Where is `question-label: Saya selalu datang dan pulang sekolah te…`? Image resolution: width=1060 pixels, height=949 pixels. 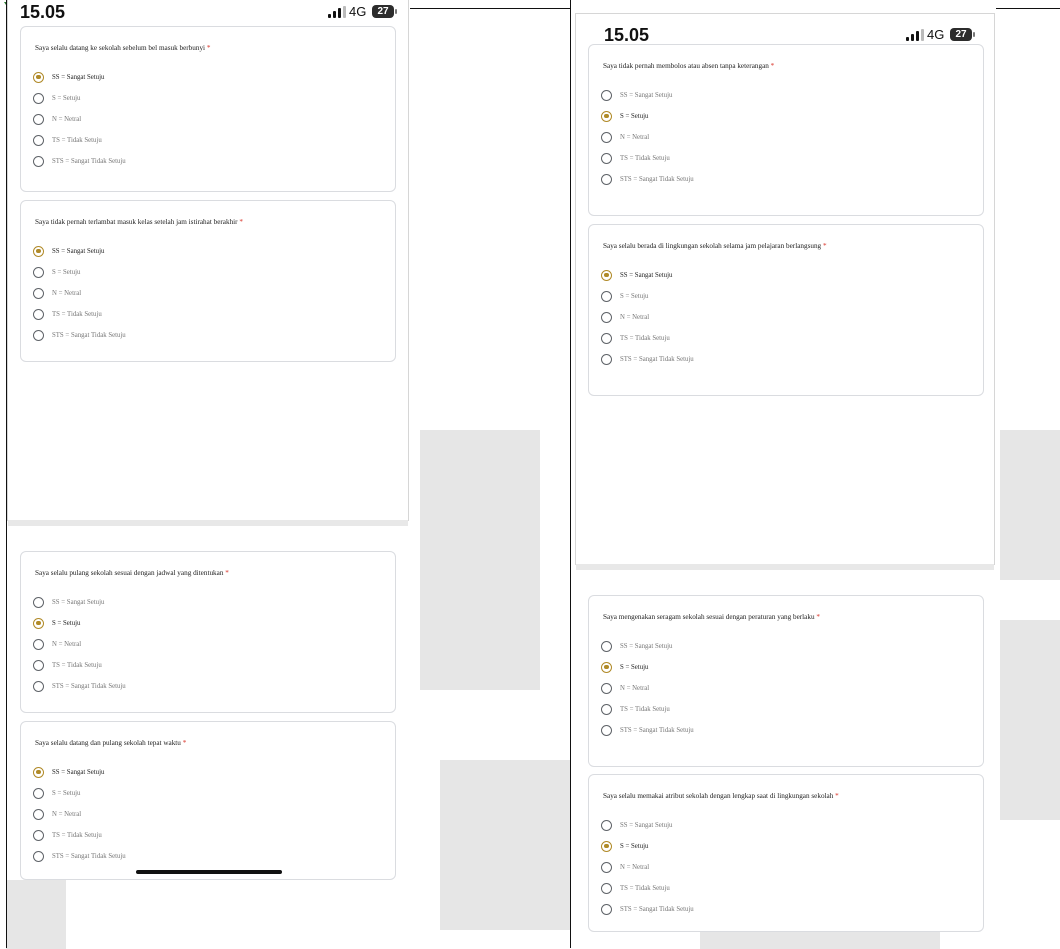
question-label: Saya selalu datang dan pulang sekolah te… is located at coordinates (108, 743).